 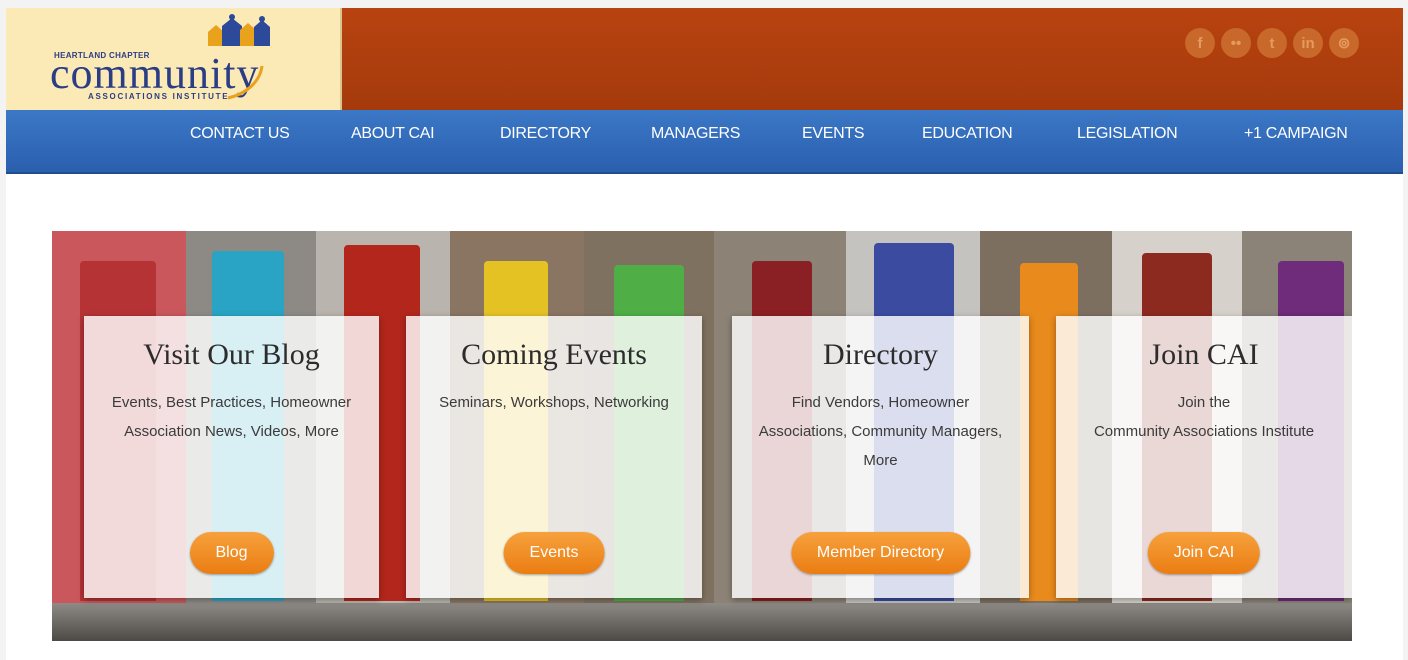 I want to click on nav-directory: DIRECTORY, so click(x=545, y=134).